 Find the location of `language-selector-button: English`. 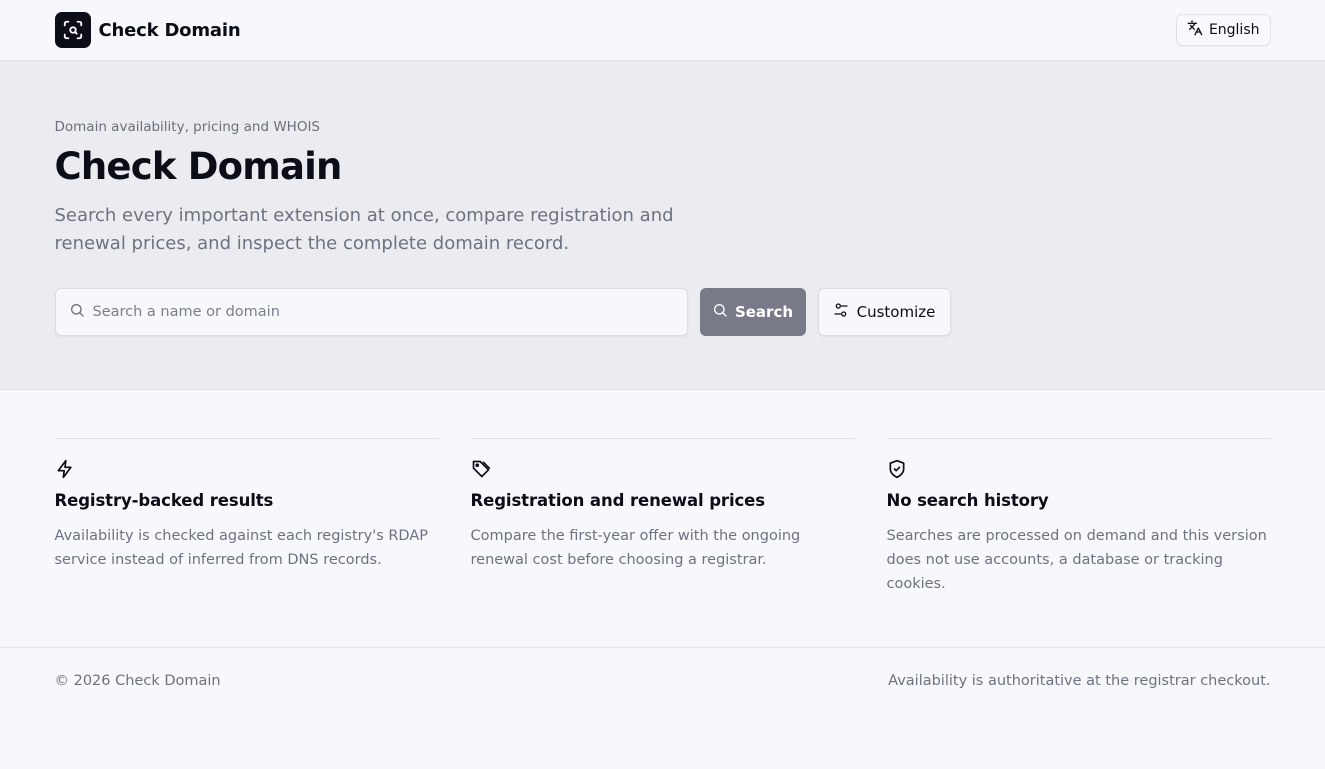

language-selector-button: English is located at coordinates (1223, 30).